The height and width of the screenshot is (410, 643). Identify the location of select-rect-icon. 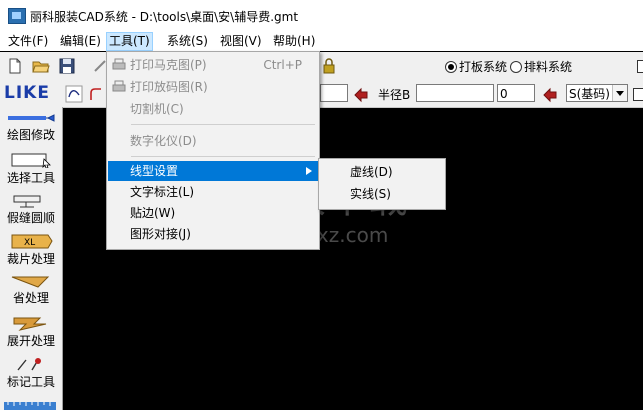
(31, 161).